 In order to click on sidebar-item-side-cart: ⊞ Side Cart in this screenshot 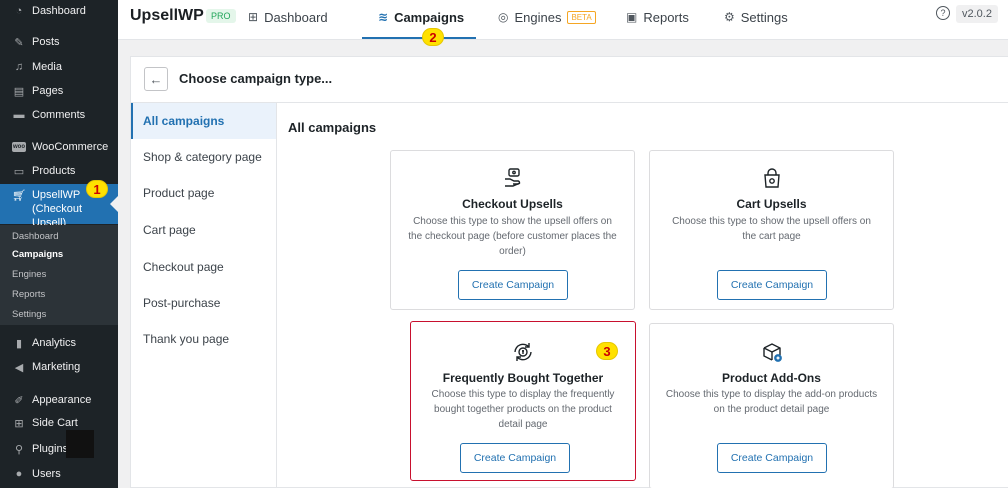, I will do `click(59, 423)`.